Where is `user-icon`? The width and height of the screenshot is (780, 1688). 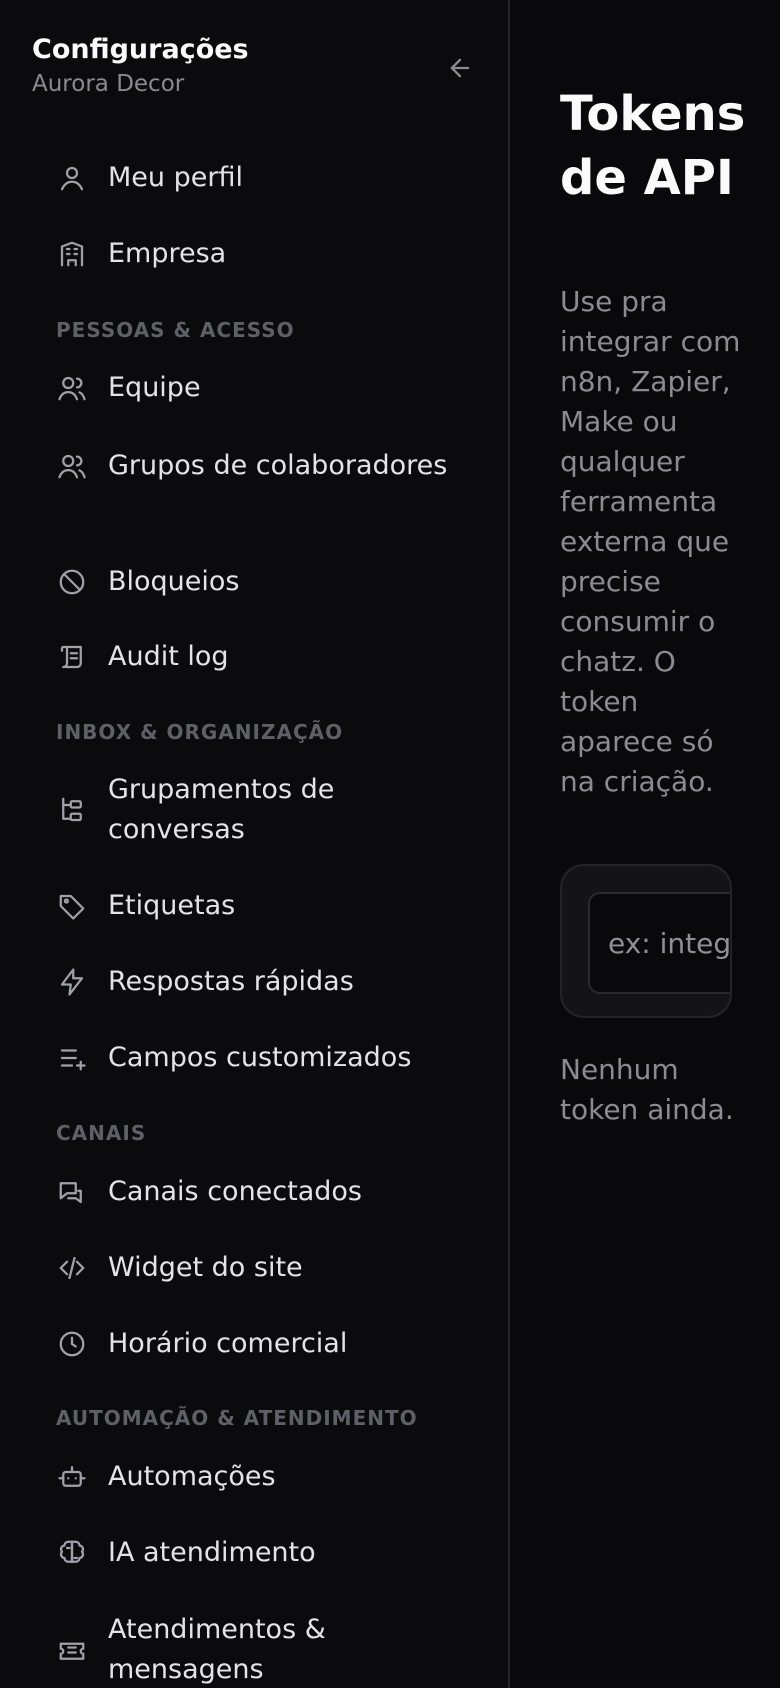 user-icon is located at coordinates (72, 178).